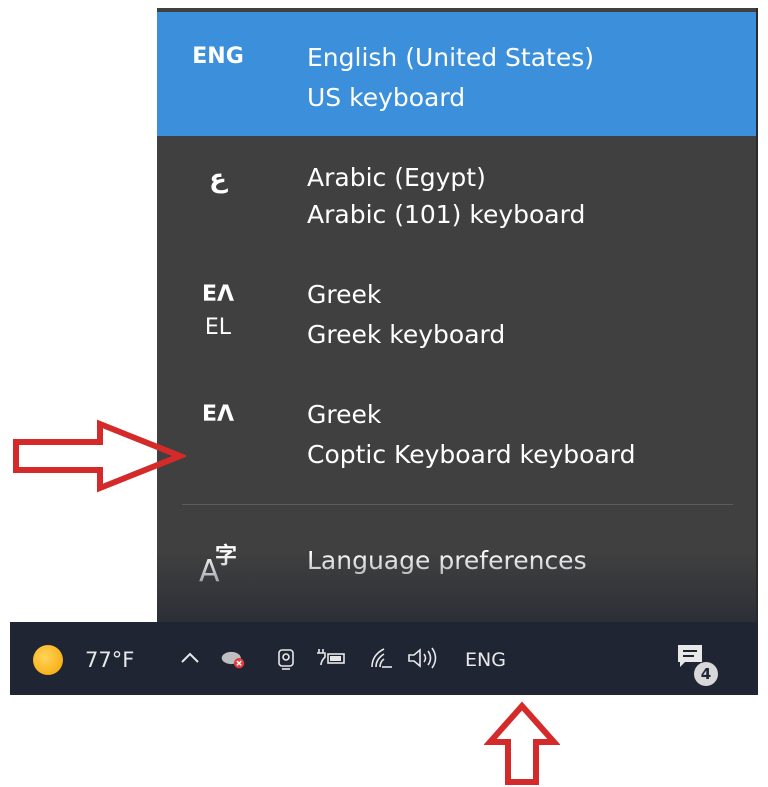 This screenshot has width=768, height=787. Describe the element at coordinates (218, 179) in the screenshot. I see `language-tag: ع` at that location.